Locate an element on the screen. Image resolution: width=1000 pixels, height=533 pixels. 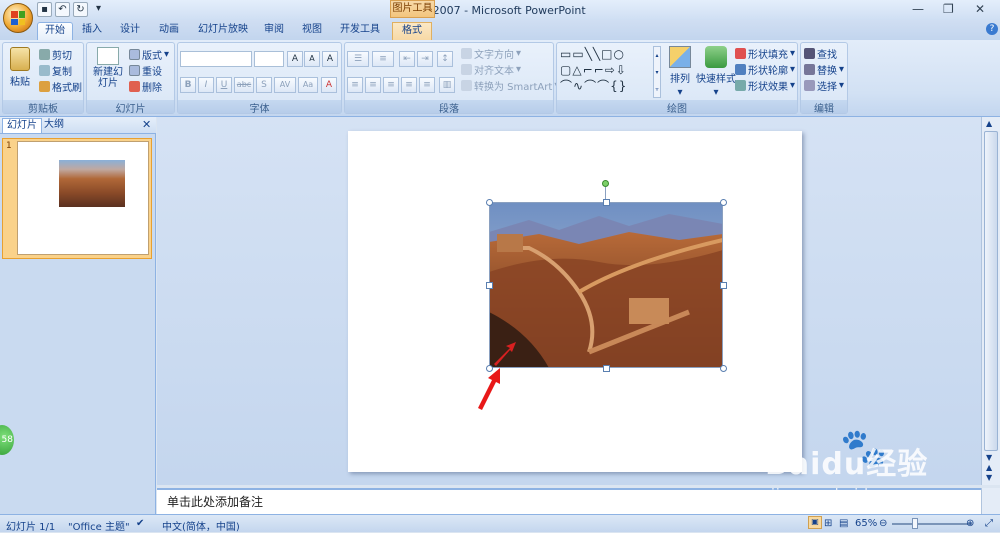
roundrect-shape-icon: ▢ is located at coordinates (566, 70).